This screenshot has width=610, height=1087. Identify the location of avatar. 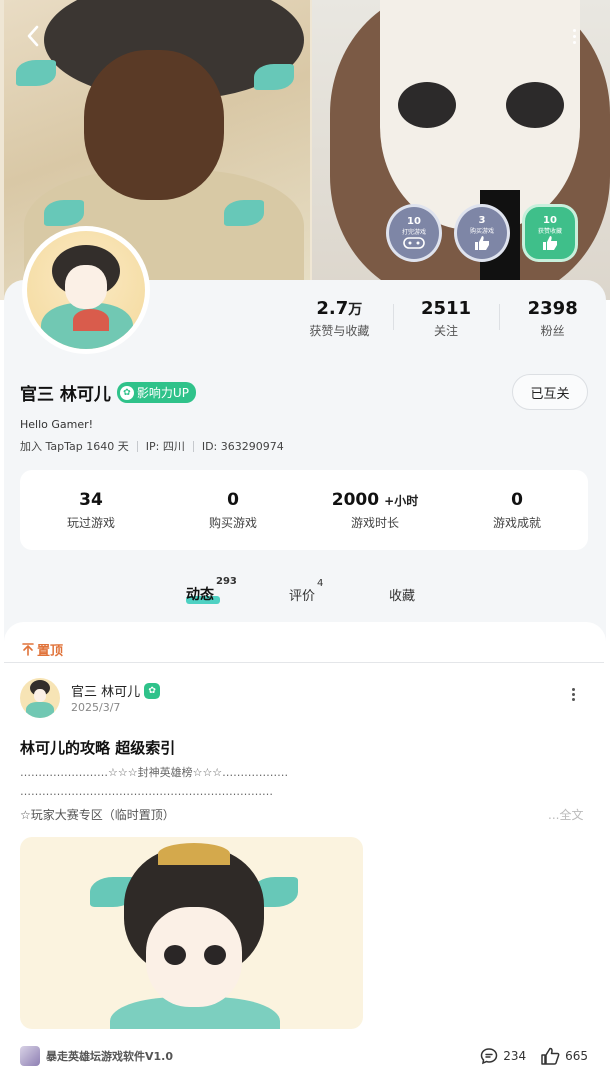
(86, 290).